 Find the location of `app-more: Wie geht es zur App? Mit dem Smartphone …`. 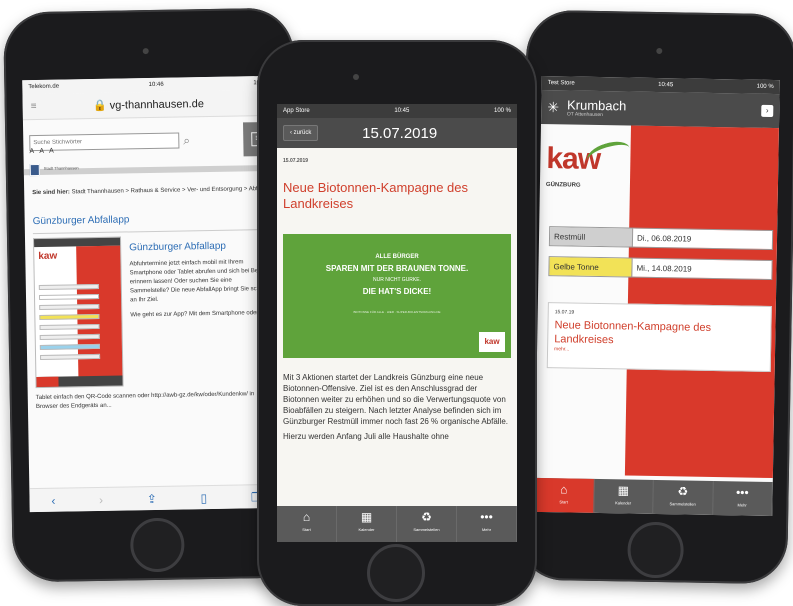

app-more: Wie geht es zur App? Mit dem Smartphone … is located at coordinates (194, 314).